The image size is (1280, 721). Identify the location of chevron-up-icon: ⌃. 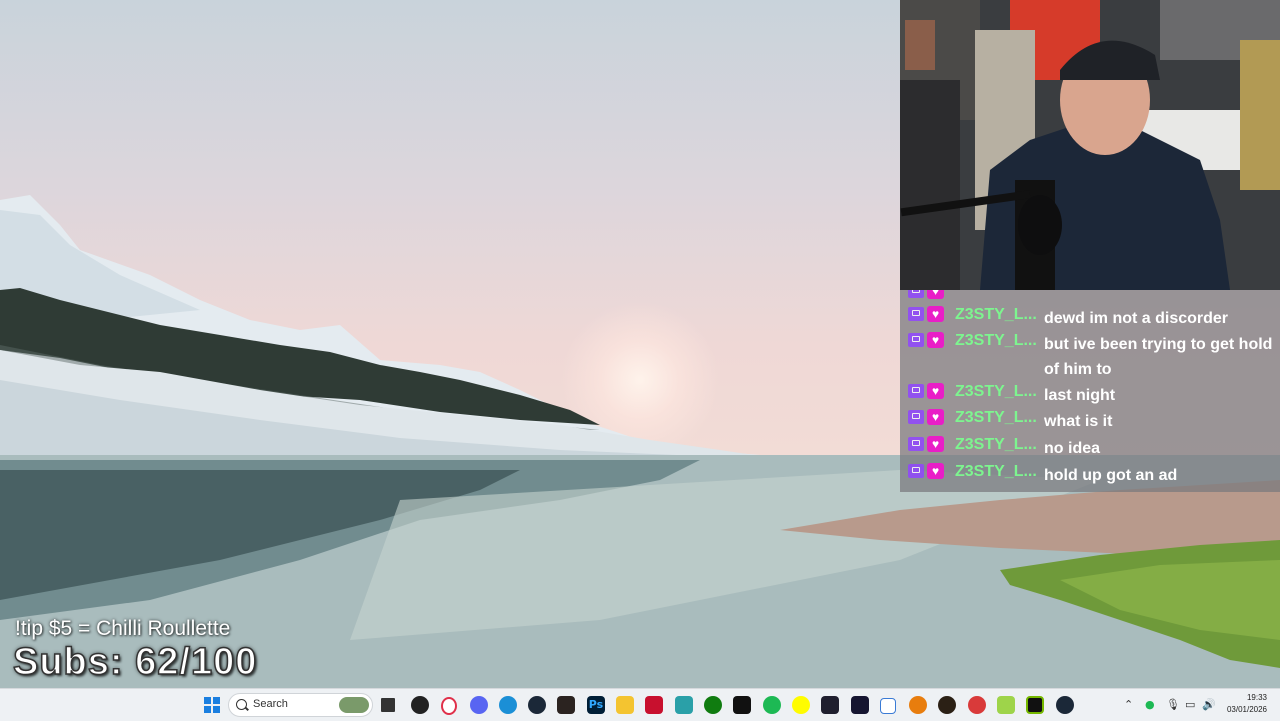
(1128, 705).